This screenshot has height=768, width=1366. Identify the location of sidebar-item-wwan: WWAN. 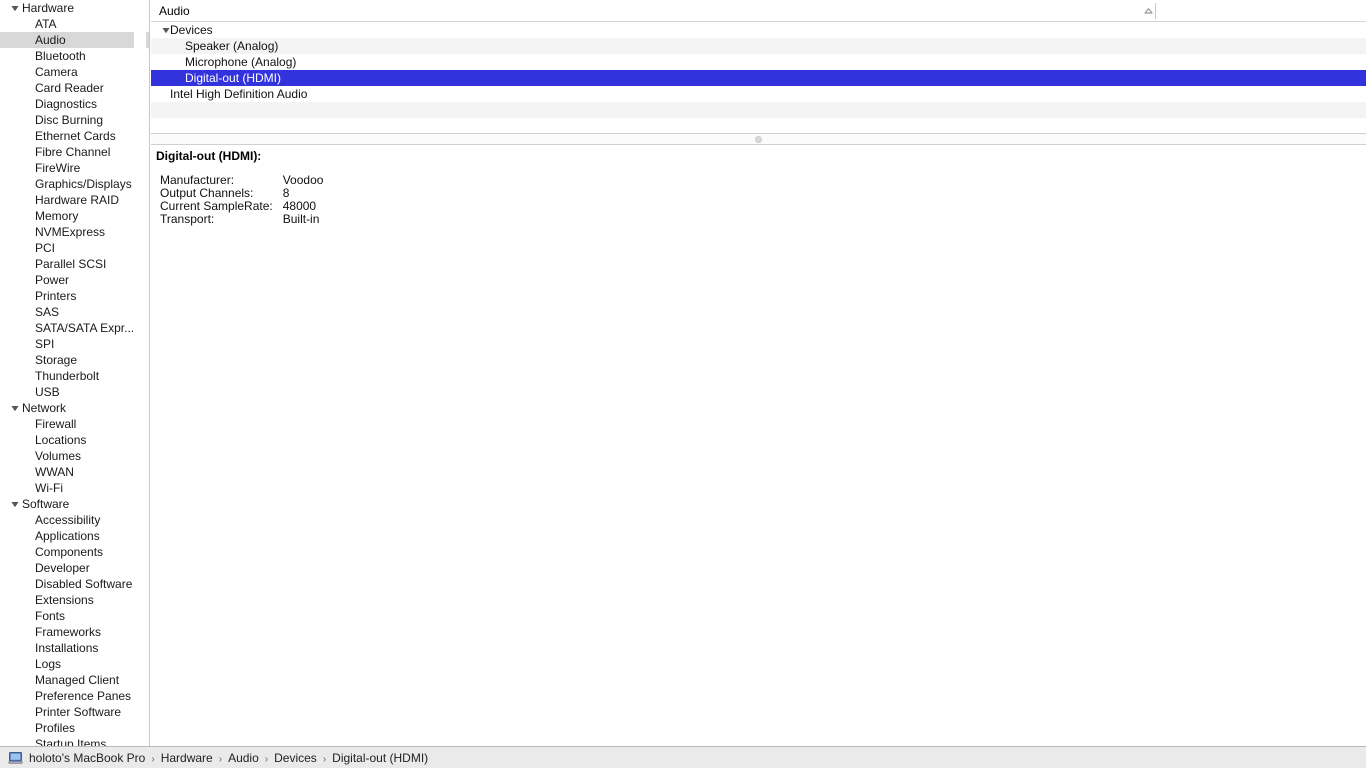
(74, 472).